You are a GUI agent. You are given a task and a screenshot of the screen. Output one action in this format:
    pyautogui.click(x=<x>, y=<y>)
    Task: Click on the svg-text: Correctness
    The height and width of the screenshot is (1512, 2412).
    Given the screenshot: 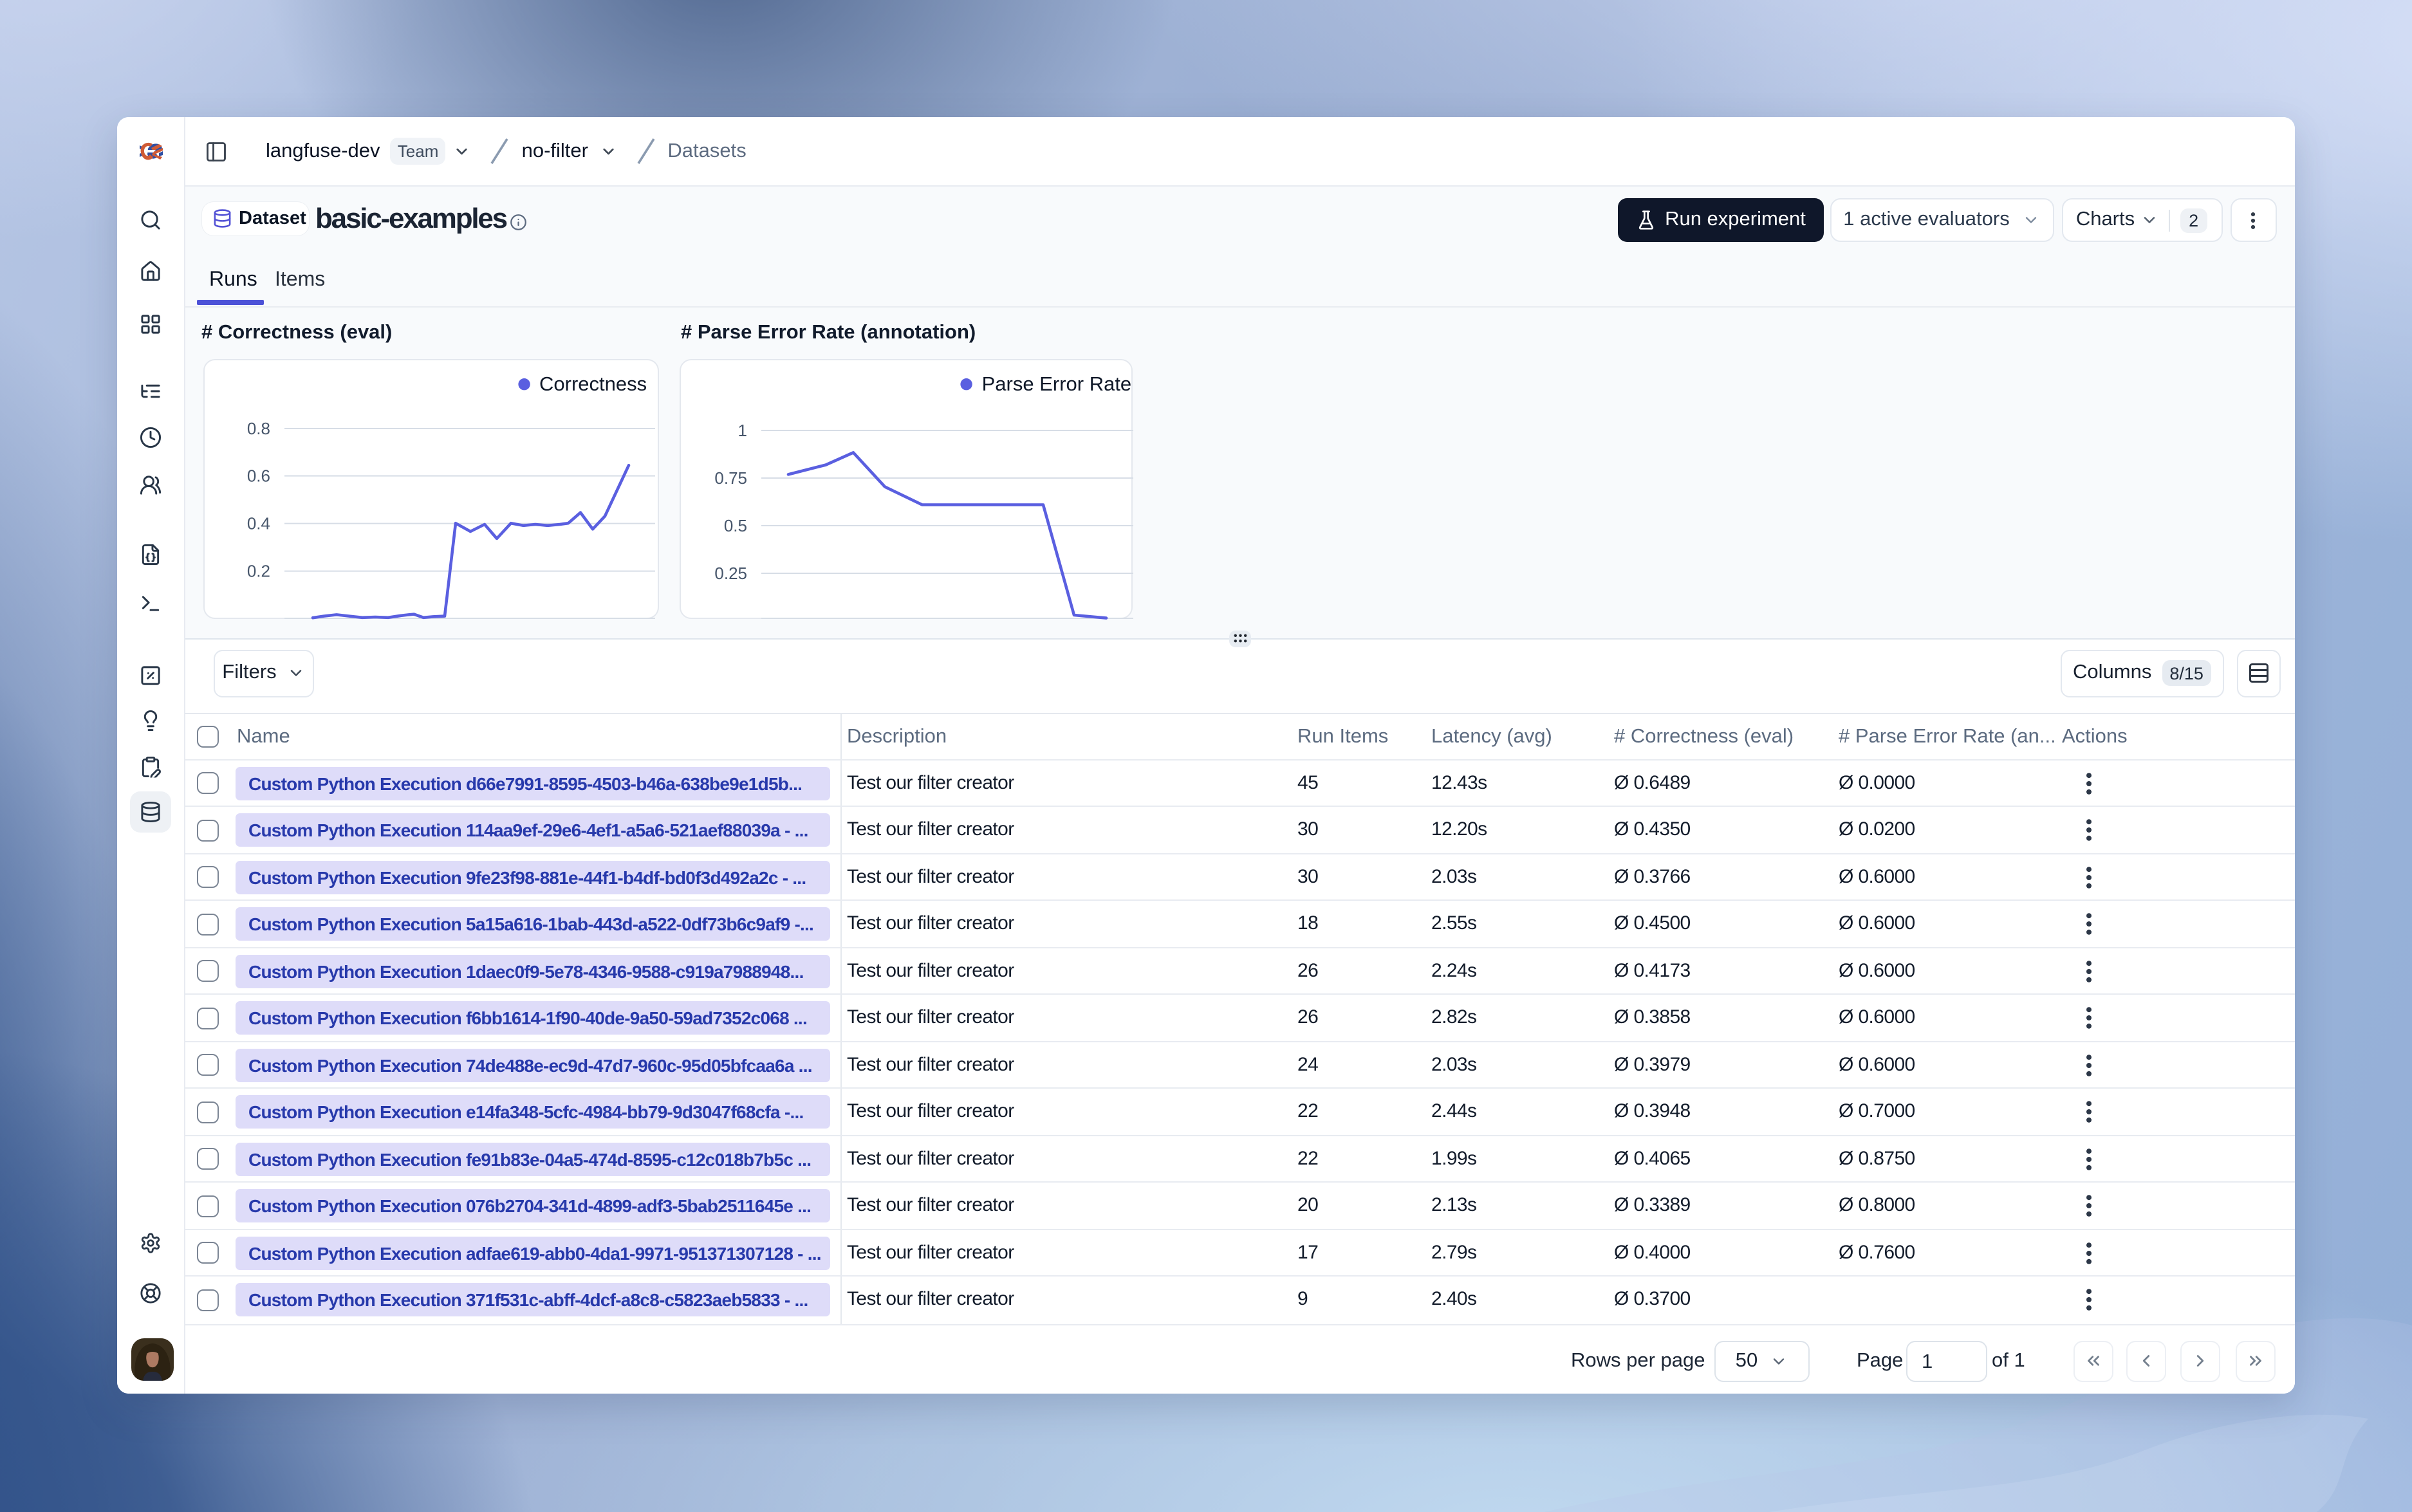 What is the action you would take?
    pyautogui.click(x=592, y=383)
    